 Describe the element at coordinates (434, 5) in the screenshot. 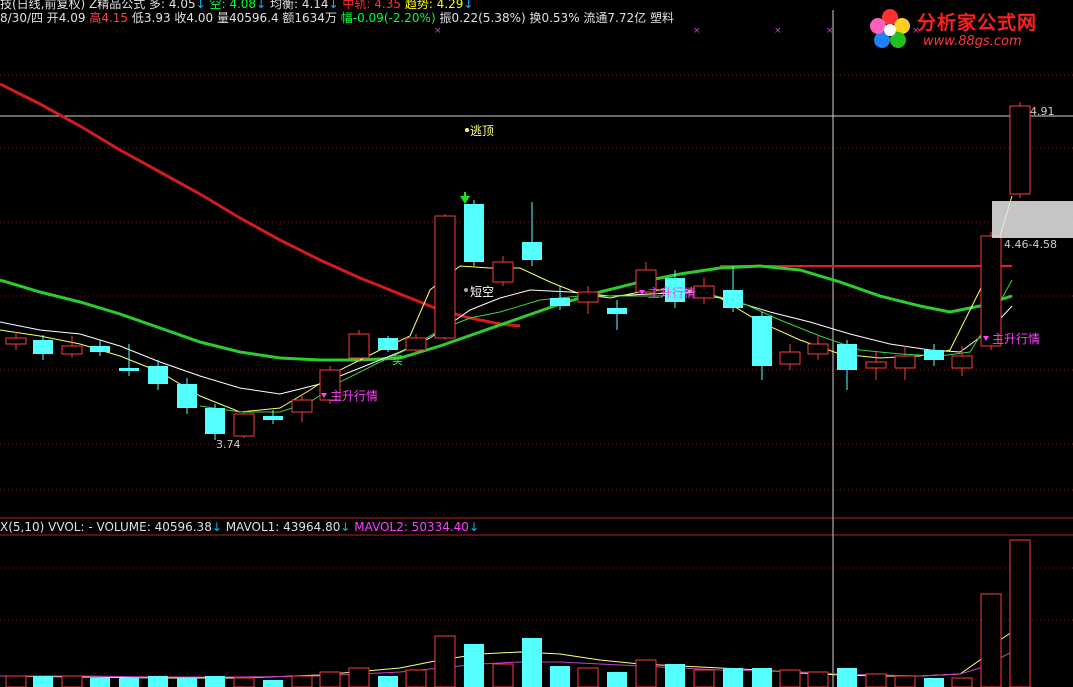

I see `top_bar-segment: 趋势: 4.29` at that location.